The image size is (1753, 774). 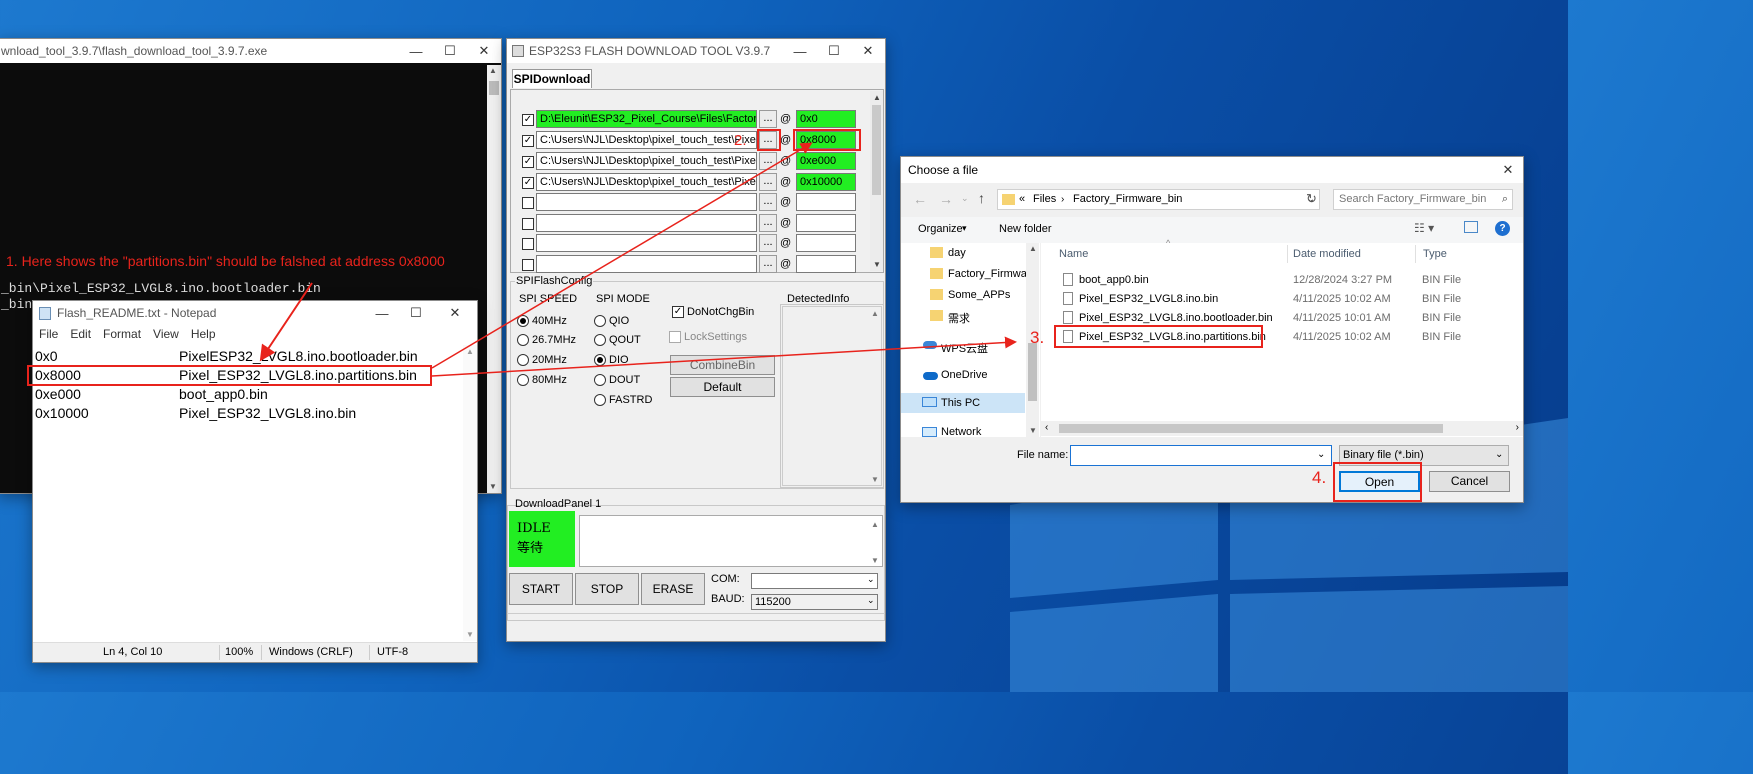 What do you see at coordinates (875, 524) in the screenshot?
I see `log-scroll-up-icon: ▲` at bounding box center [875, 524].